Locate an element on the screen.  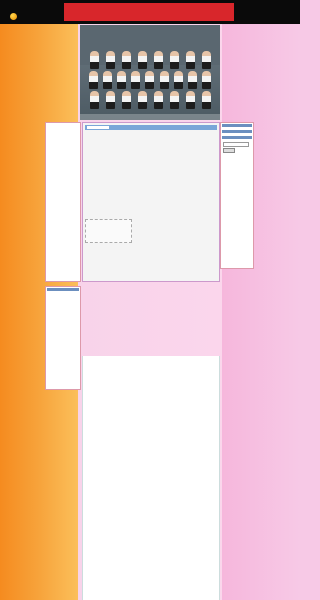
sidebar-input is located at coordinates (236, 144).